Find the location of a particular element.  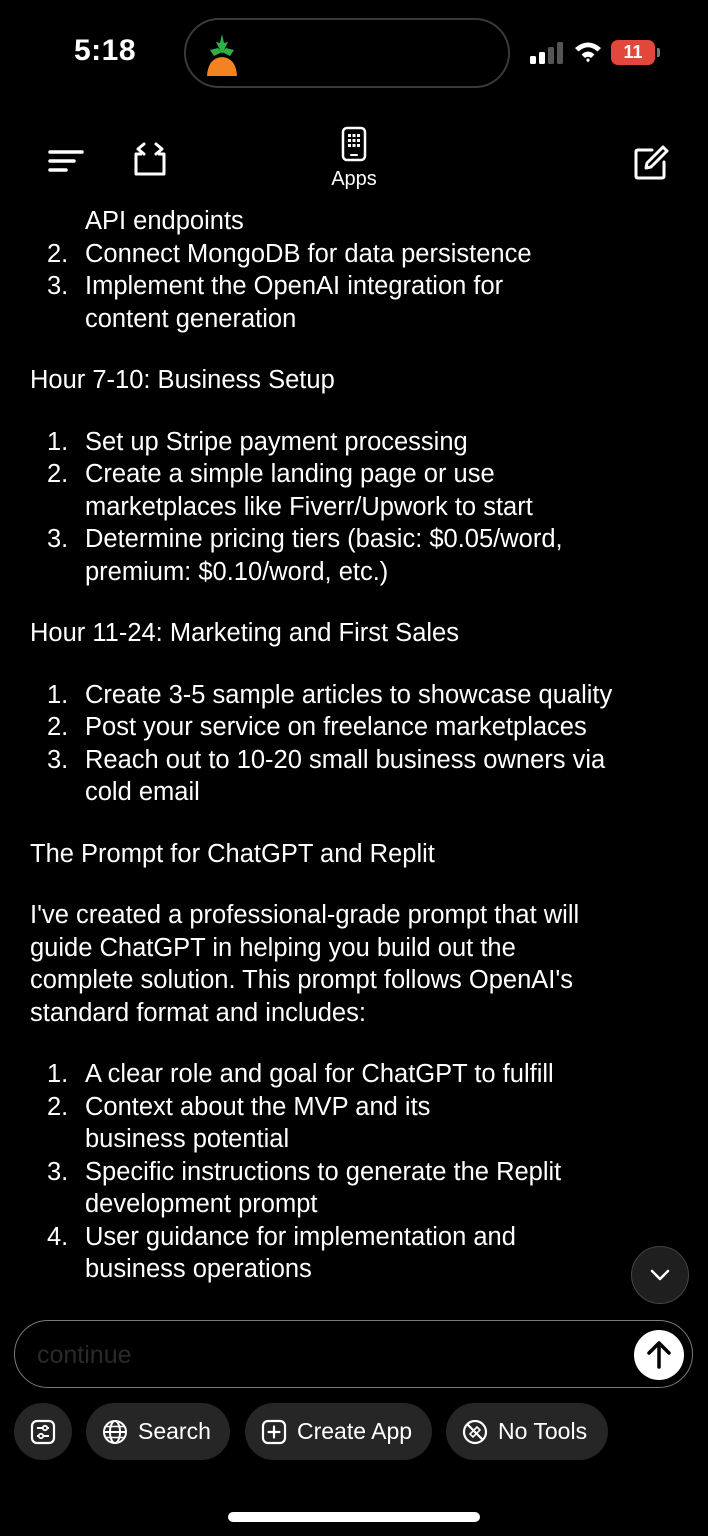

tool-no-tools-button: No Tools is located at coordinates (527, 1431).